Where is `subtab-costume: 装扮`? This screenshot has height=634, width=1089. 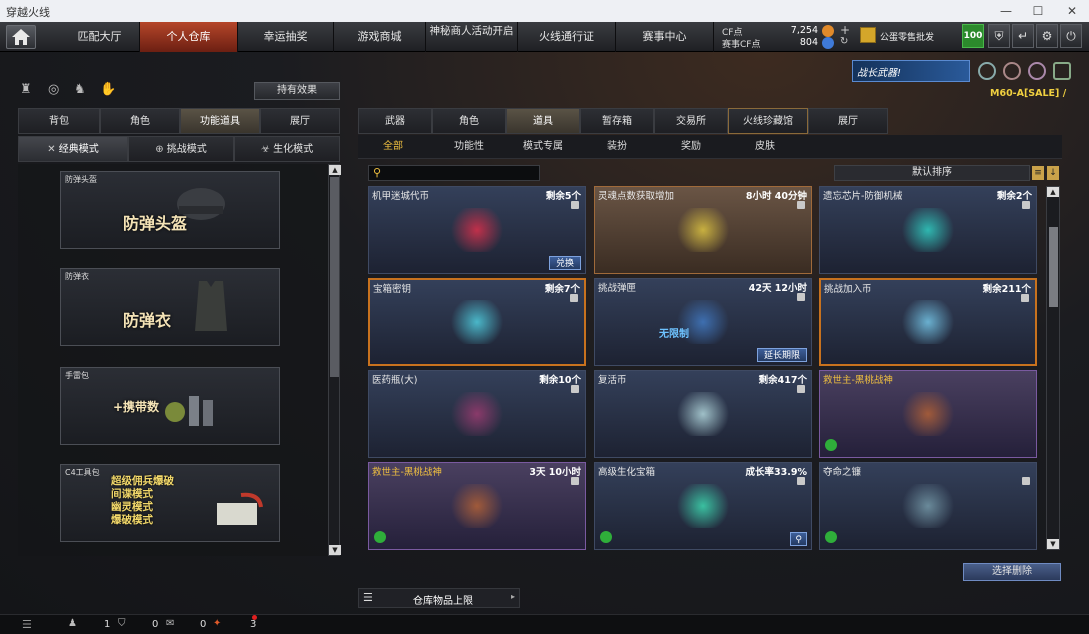 subtab-costume: 装扮 is located at coordinates (617, 147).